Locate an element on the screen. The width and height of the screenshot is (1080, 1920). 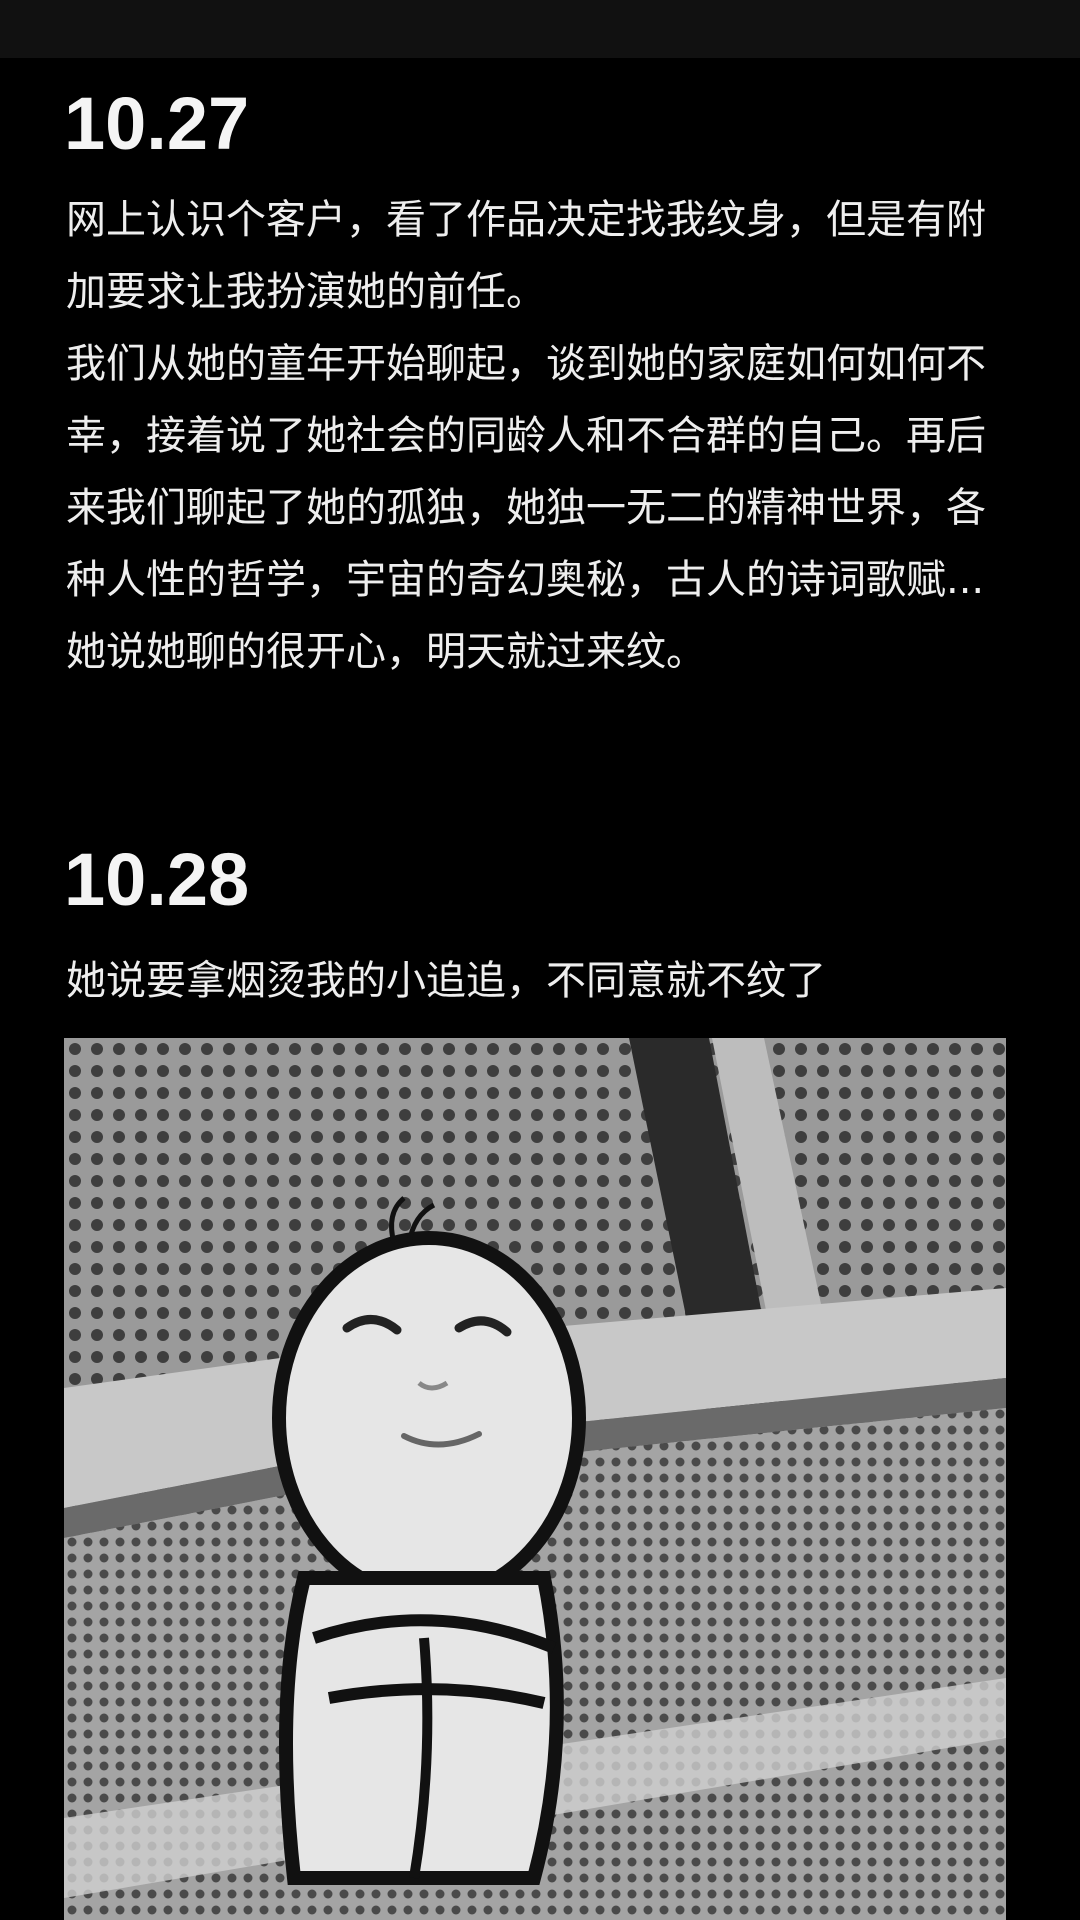
entry-date: 10.28 is located at coordinates (157, 879).